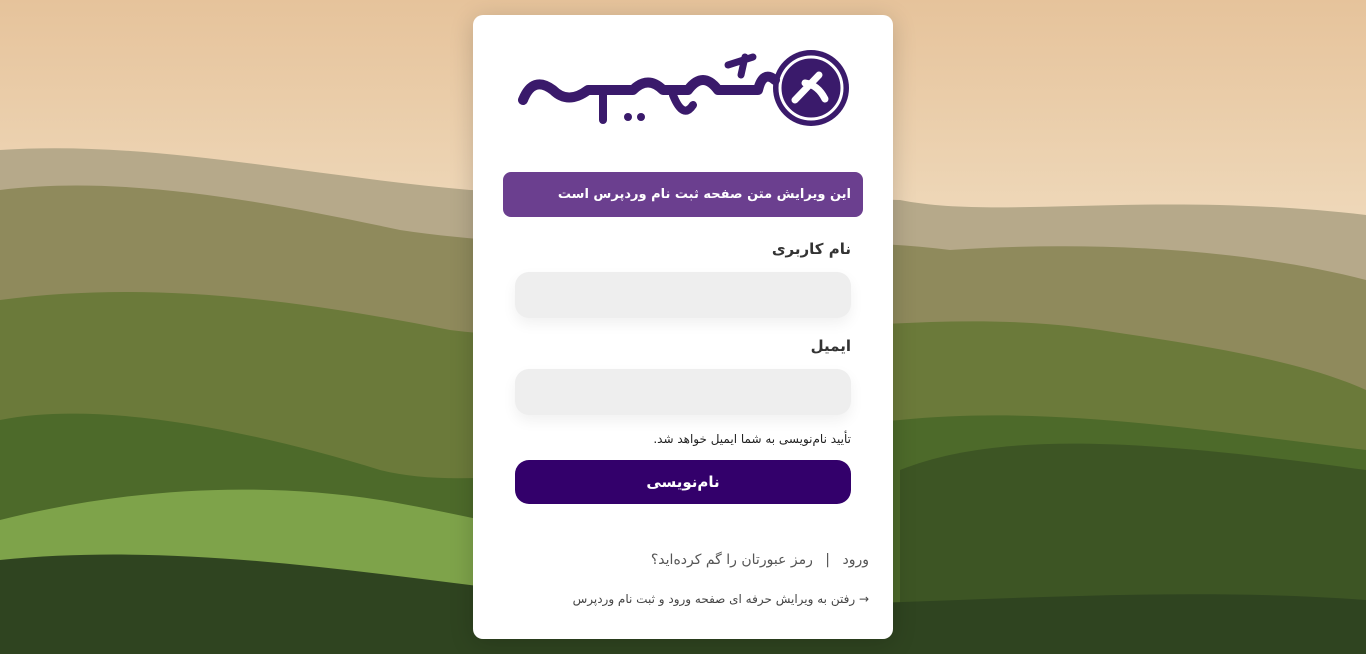 This screenshot has width=1366, height=654. I want to click on graph-wordpress-logo, so click(683, 90).